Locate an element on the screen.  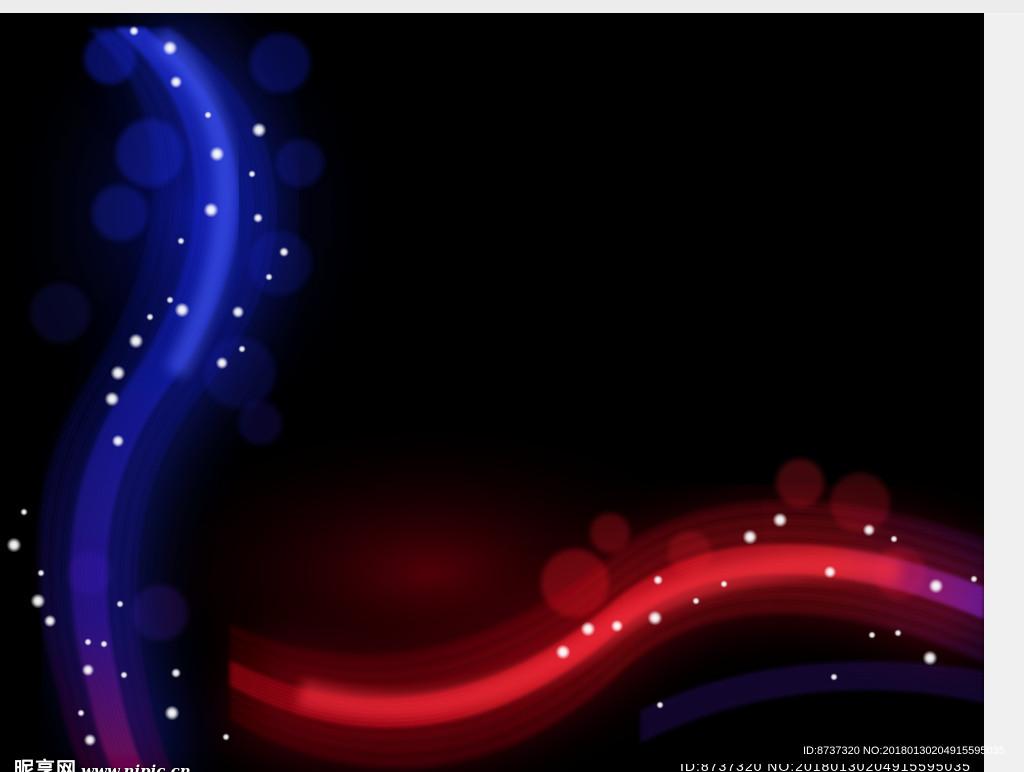
top-border is located at coordinates (512, 6).